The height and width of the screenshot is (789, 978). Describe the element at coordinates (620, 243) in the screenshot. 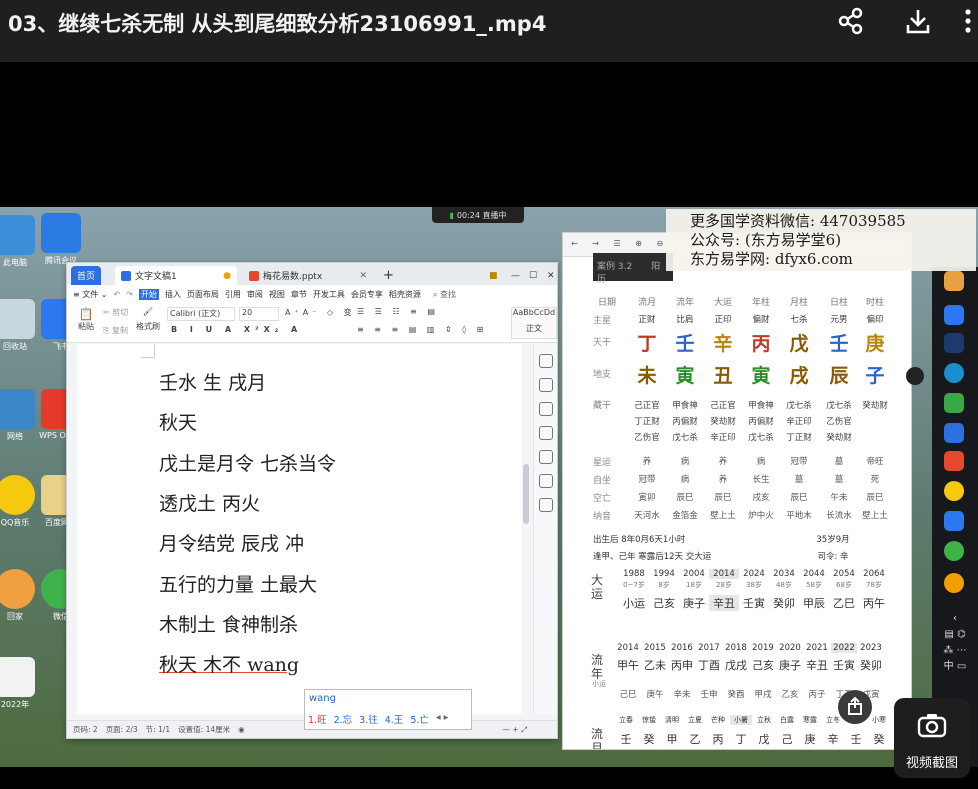

I see `nav-arrows: ← → ☰ ⊕ ⊖` at that location.